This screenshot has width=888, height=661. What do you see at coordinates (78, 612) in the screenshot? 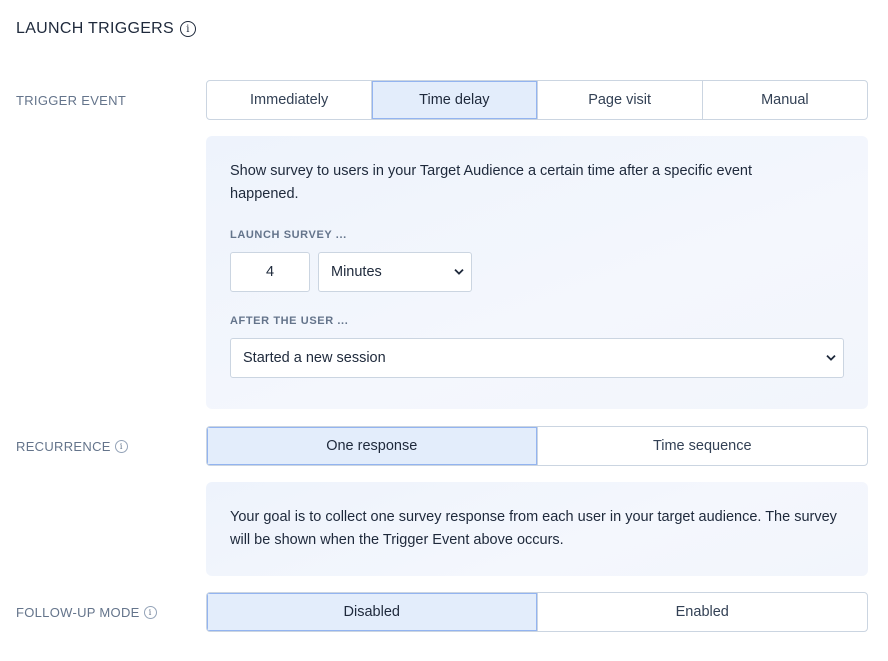
I see `follow-up-mode-label-text: FOLLOW-UP MODE` at bounding box center [78, 612].